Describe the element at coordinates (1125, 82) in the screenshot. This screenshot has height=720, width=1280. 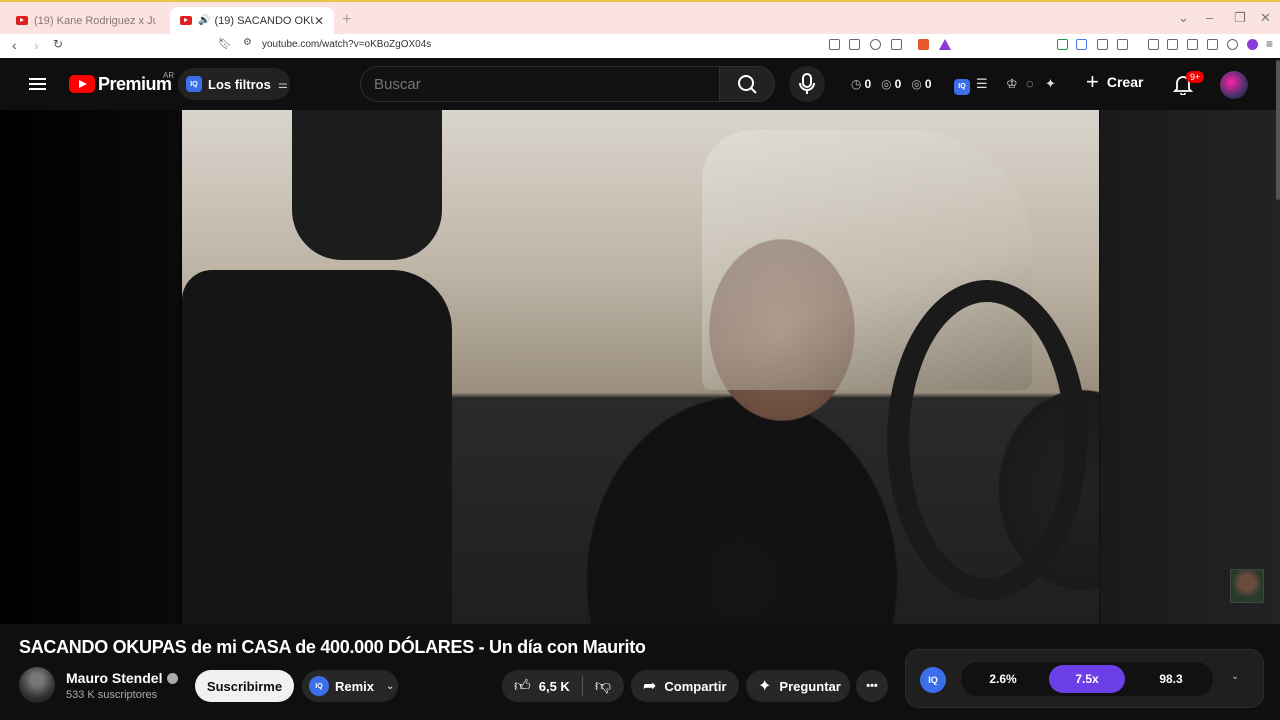
I see `create-label: Crear` at that location.